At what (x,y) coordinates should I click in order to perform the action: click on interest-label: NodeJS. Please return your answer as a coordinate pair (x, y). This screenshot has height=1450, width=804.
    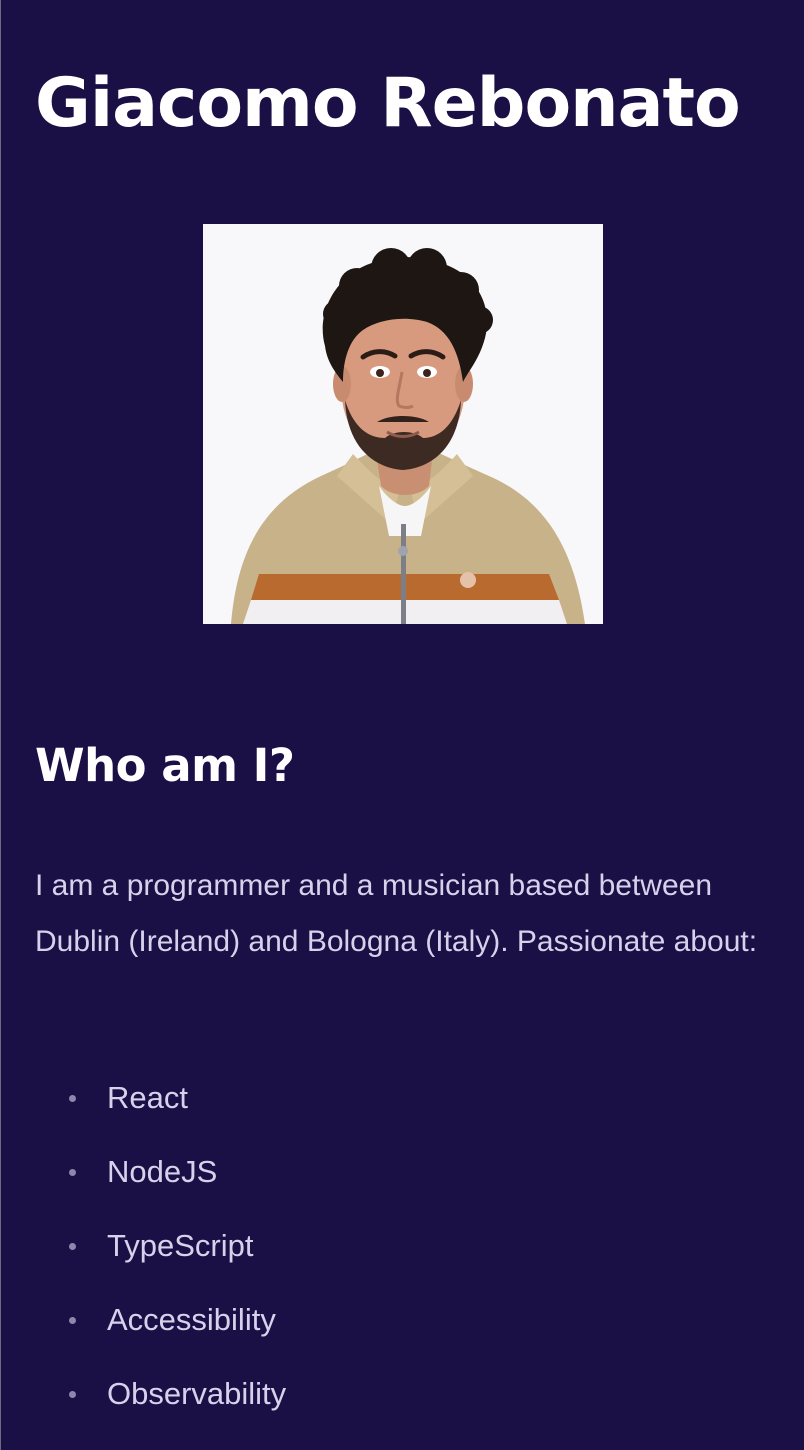
    Looking at the image, I should click on (162, 1171).